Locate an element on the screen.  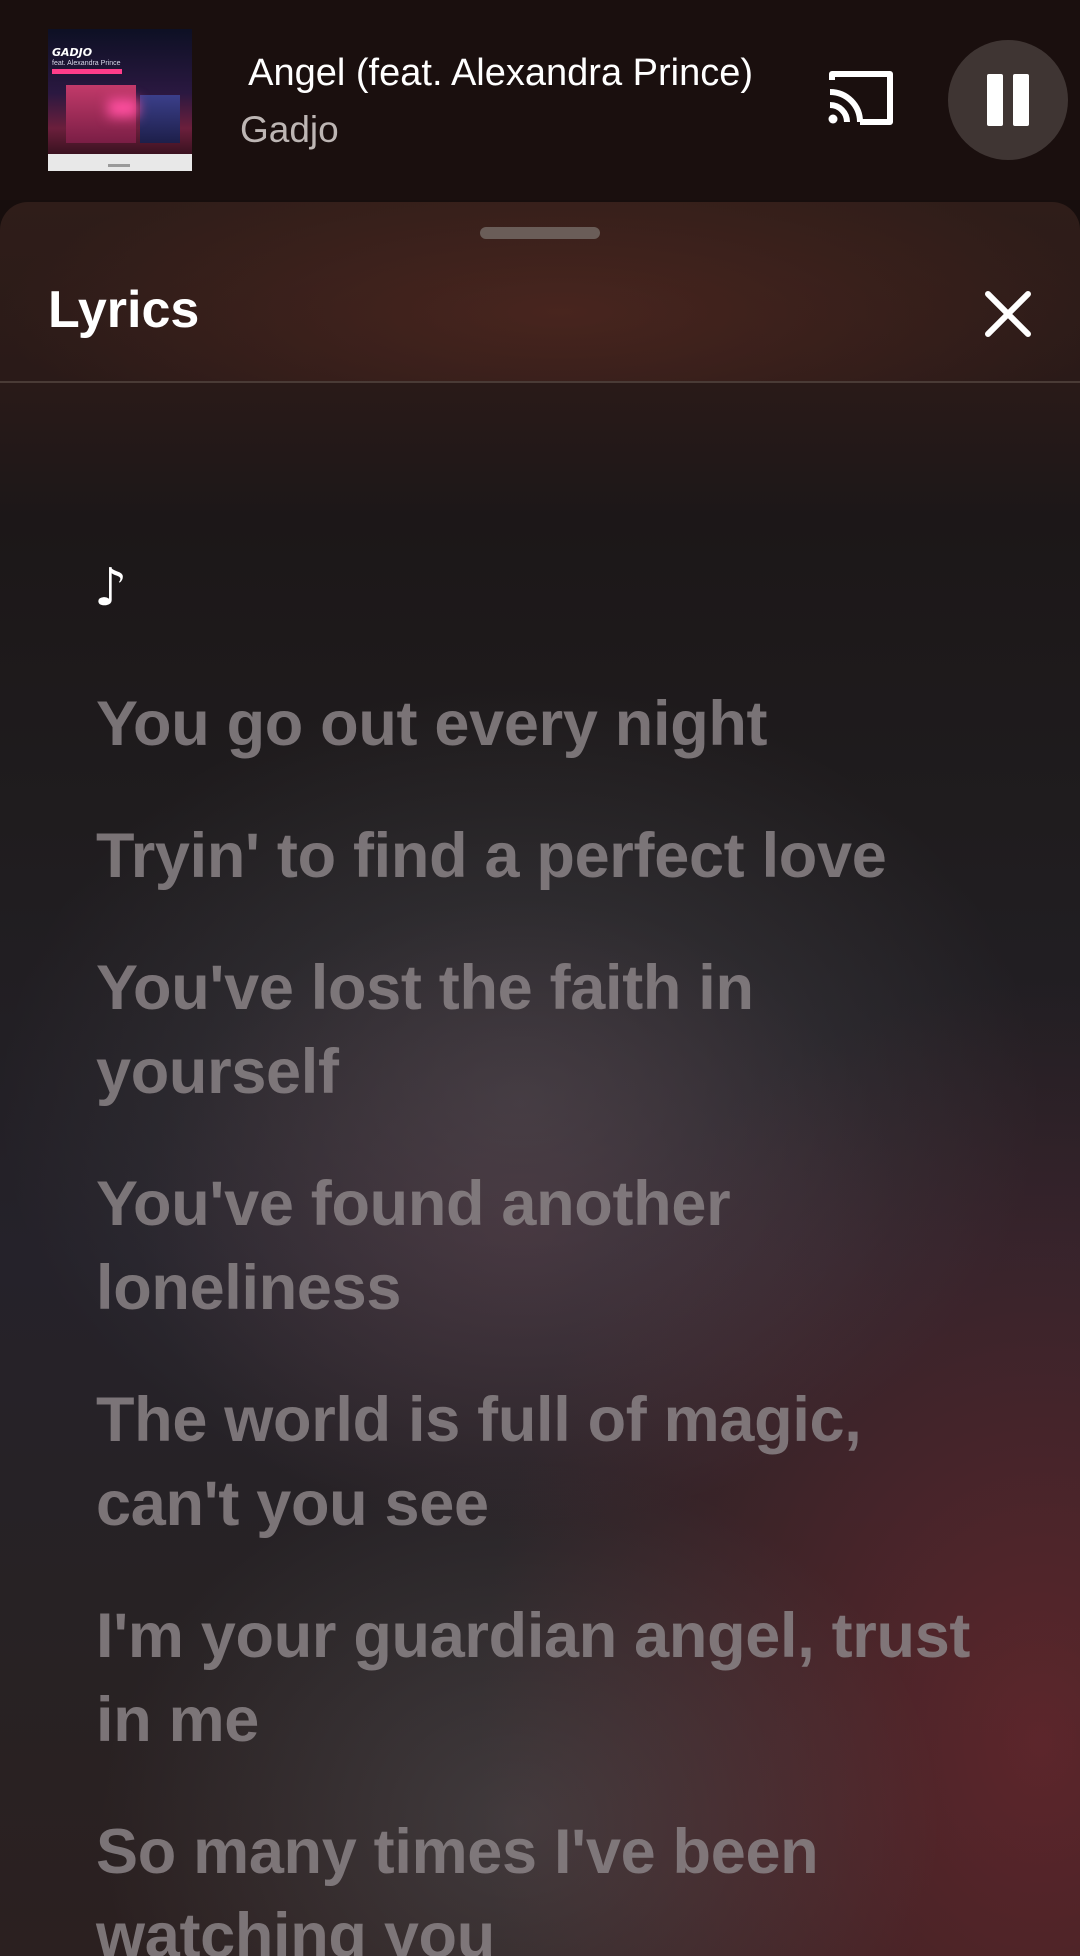
track-title-marquee: Guardian Angel (feat. Alexandra Prince) is located at coordinates (505, 73).